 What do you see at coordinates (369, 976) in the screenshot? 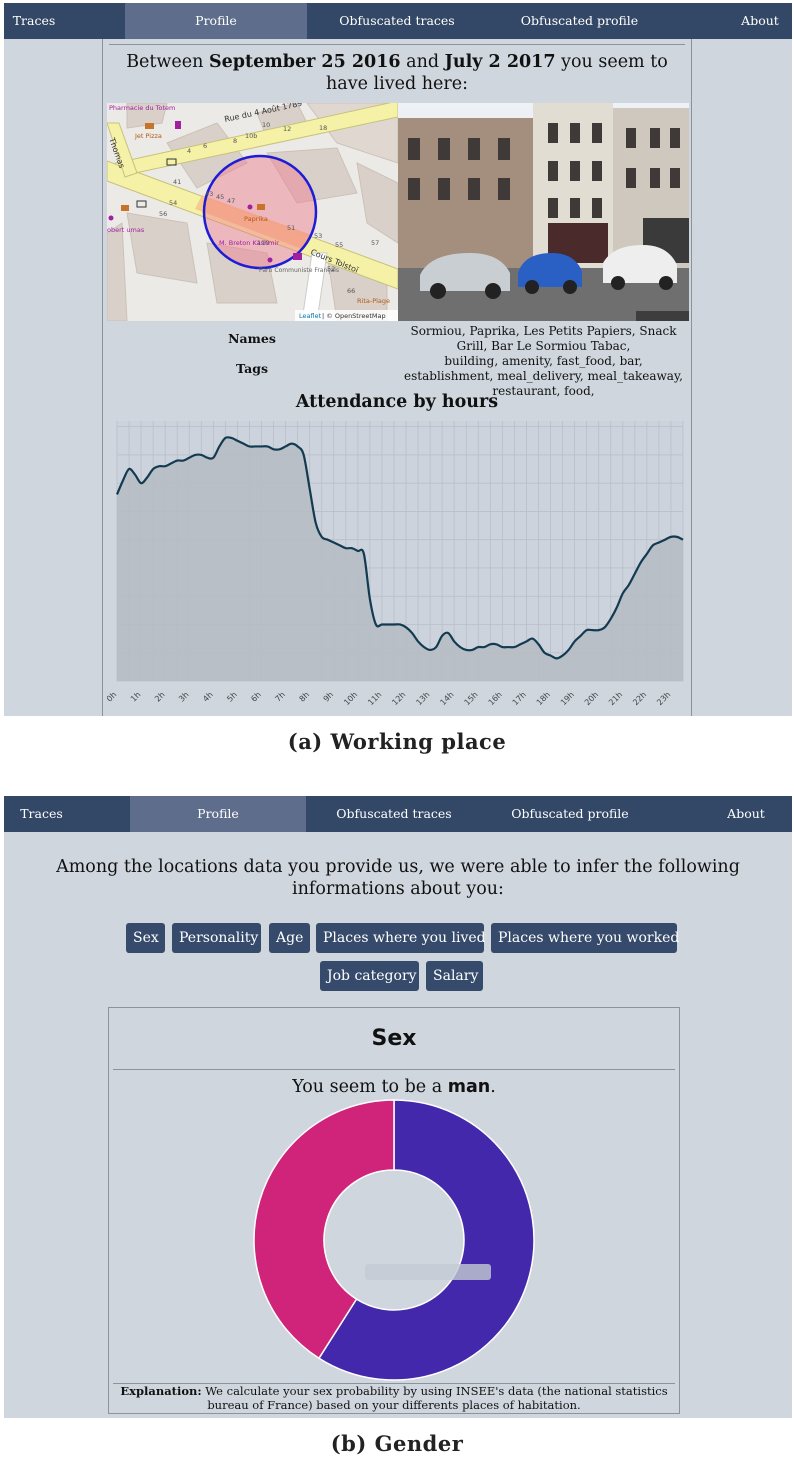
I see `tag-job-category-button: Job category` at bounding box center [369, 976].